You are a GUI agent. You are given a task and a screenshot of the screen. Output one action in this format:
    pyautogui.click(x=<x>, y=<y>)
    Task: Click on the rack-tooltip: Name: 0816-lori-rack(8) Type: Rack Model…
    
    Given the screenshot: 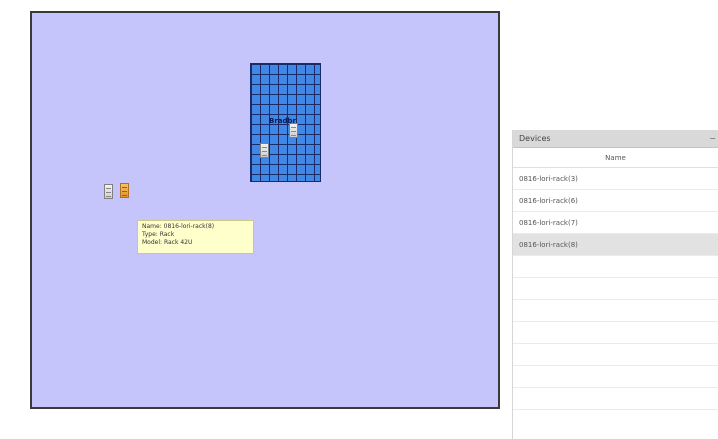 What is the action you would take?
    pyautogui.click(x=195, y=237)
    